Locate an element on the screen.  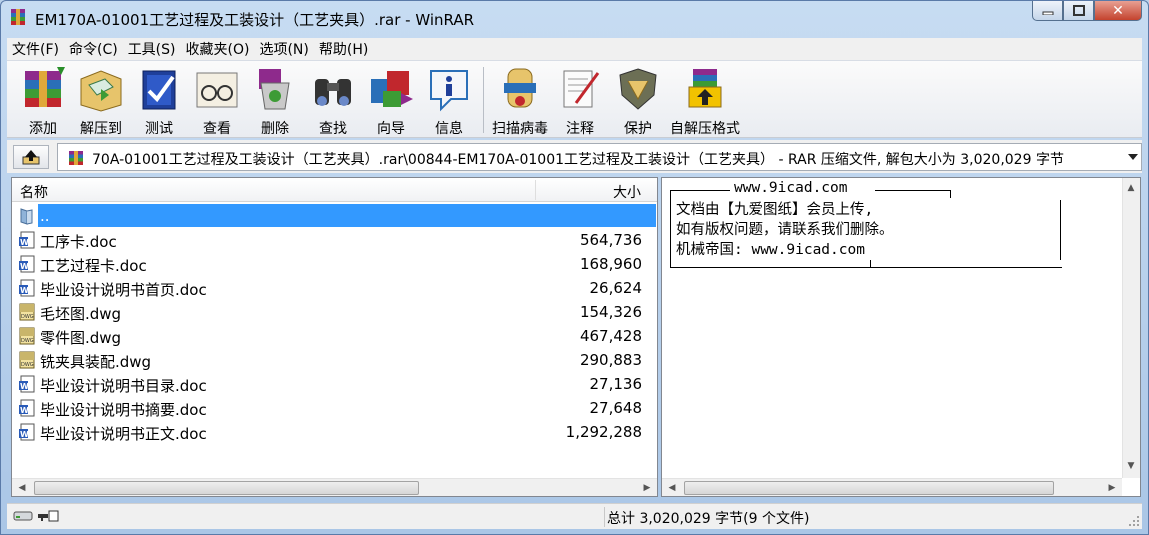
file-row: DWG 毛坯图.dwg 154,326 is located at coordinates (336, 312).